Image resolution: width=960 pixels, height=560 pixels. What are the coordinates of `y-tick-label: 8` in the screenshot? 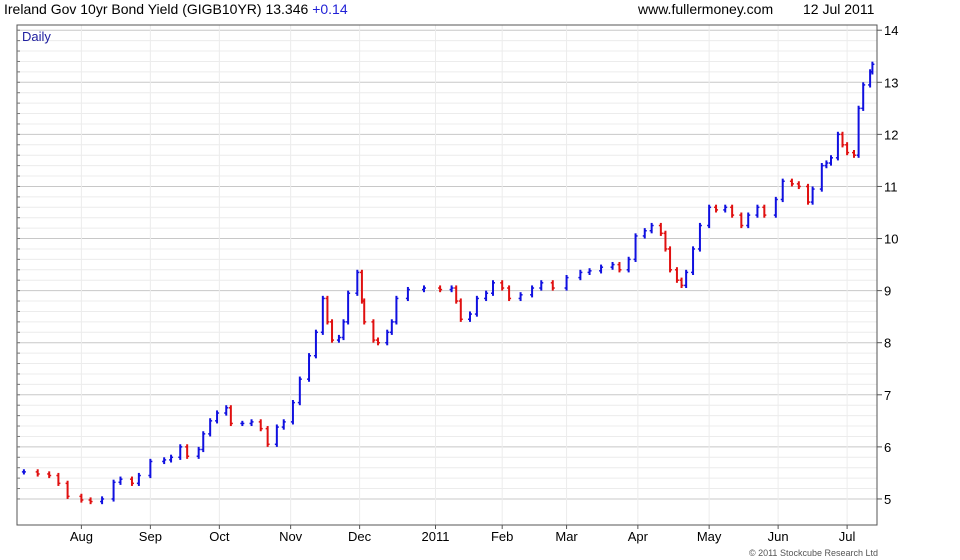 It's located at (887, 343).